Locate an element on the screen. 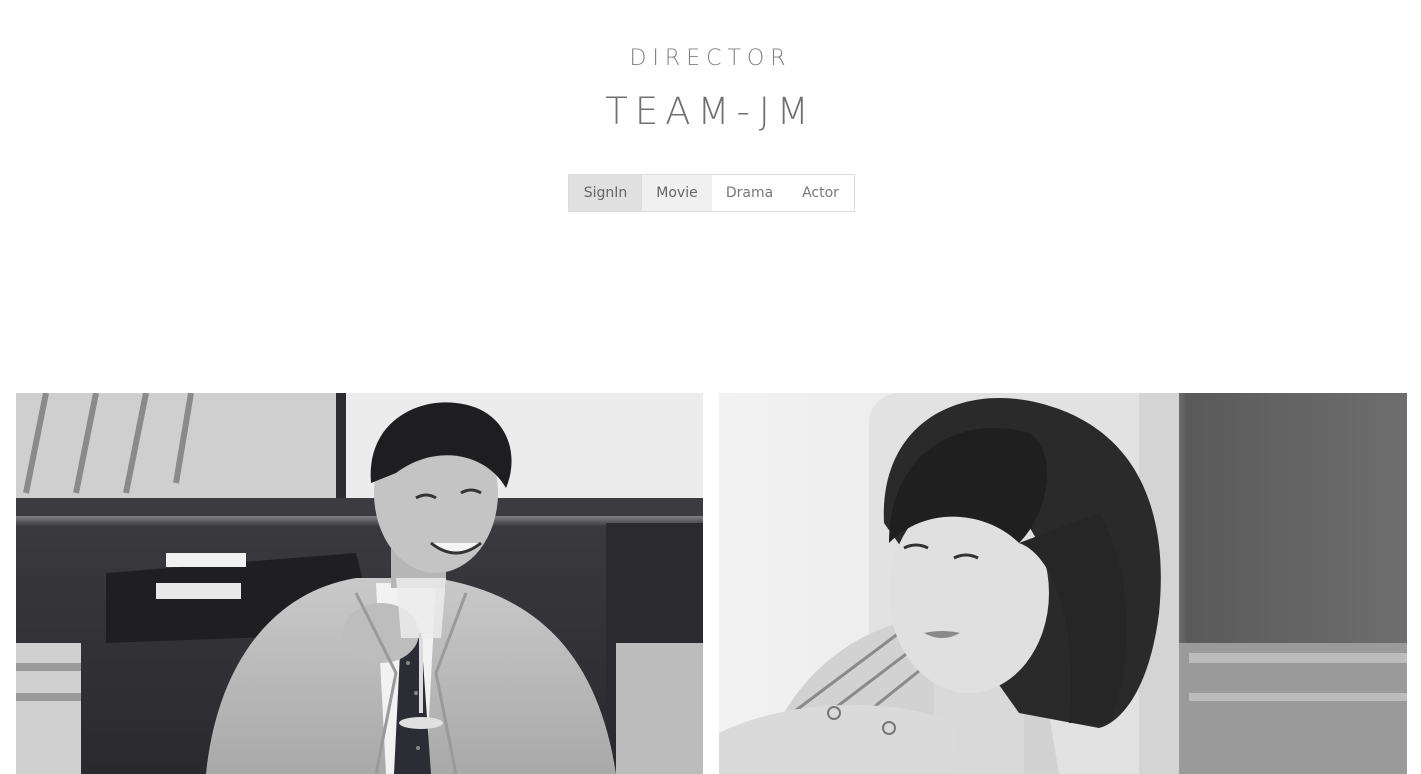 The width and height of the screenshot is (1421, 774). nav-movie: Movie is located at coordinates (677, 193).